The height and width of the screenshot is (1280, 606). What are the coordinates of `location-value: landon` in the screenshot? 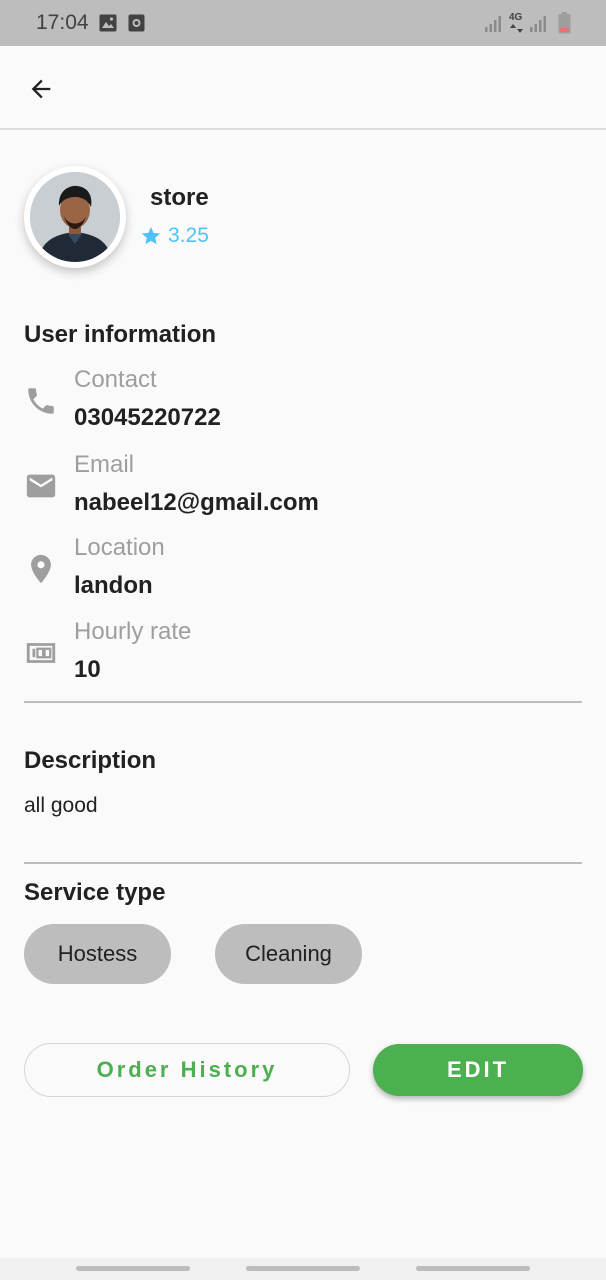 It's located at (113, 585).